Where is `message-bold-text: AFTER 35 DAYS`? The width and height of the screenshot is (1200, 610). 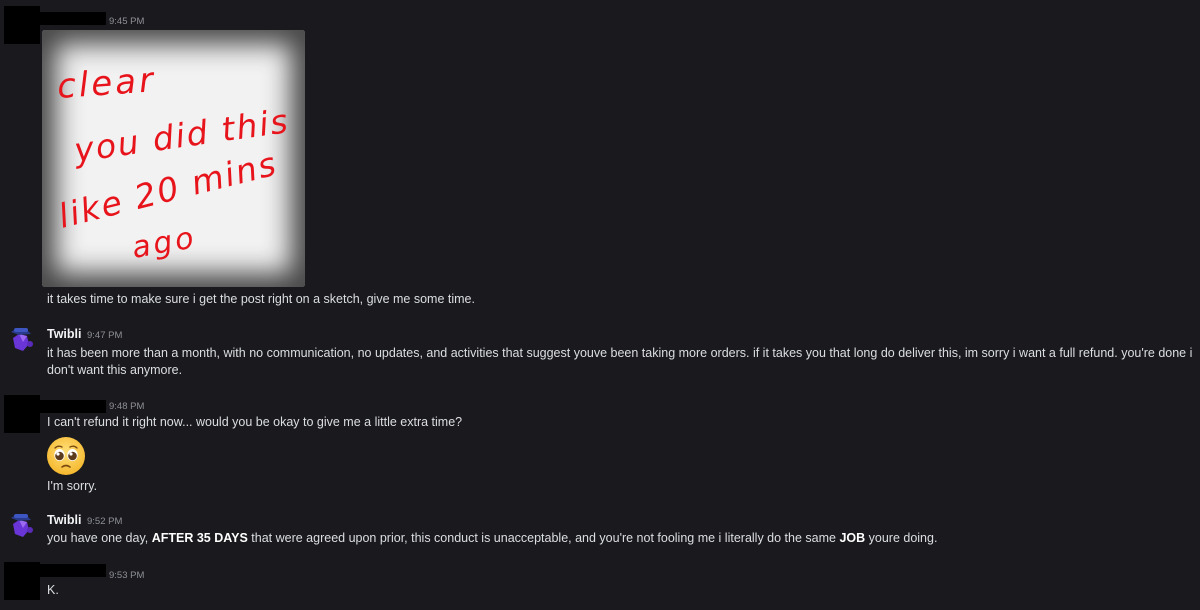 message-bold-text: AFTER 35 DAYS is located at coordinates (199, 538).